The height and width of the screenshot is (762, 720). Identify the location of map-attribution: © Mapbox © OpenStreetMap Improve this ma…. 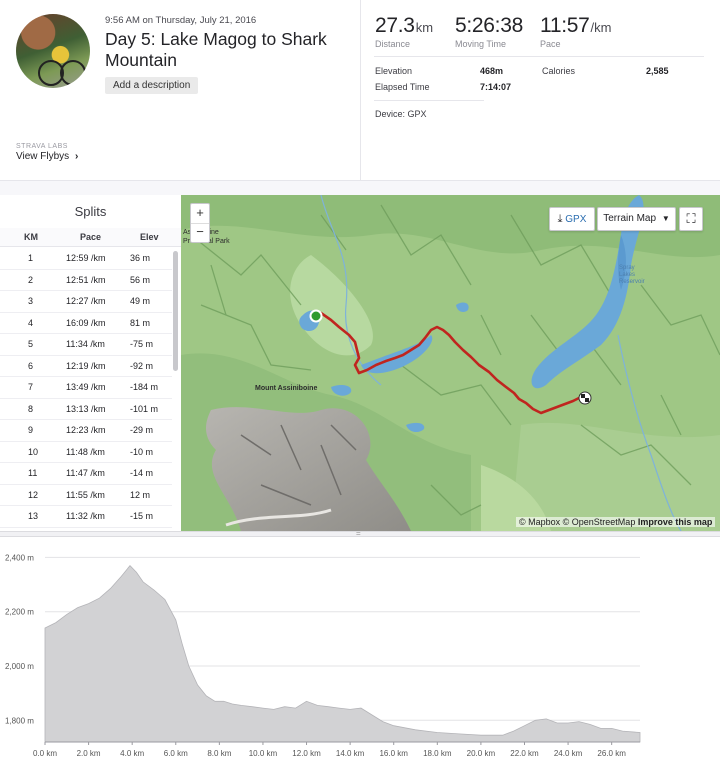
(616, 522).